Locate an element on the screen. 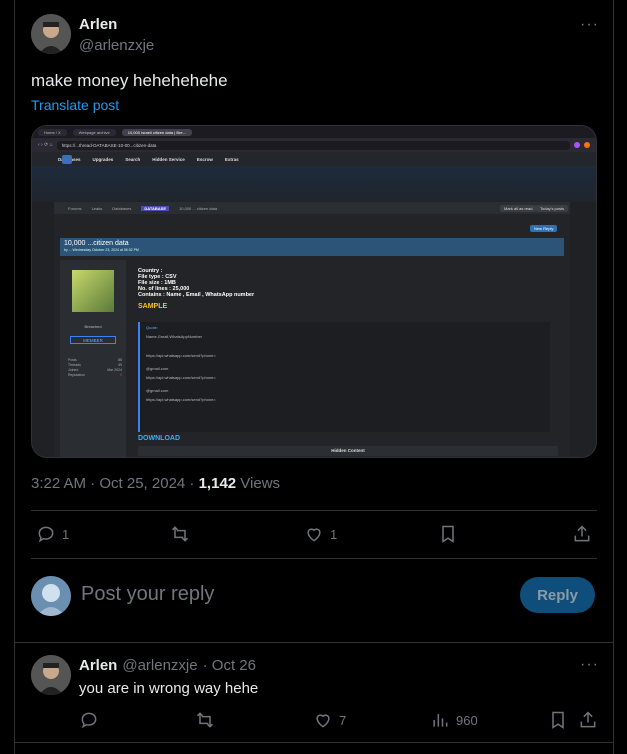  mark-read-button: Mark all as read is located at coordinates (518, 208).